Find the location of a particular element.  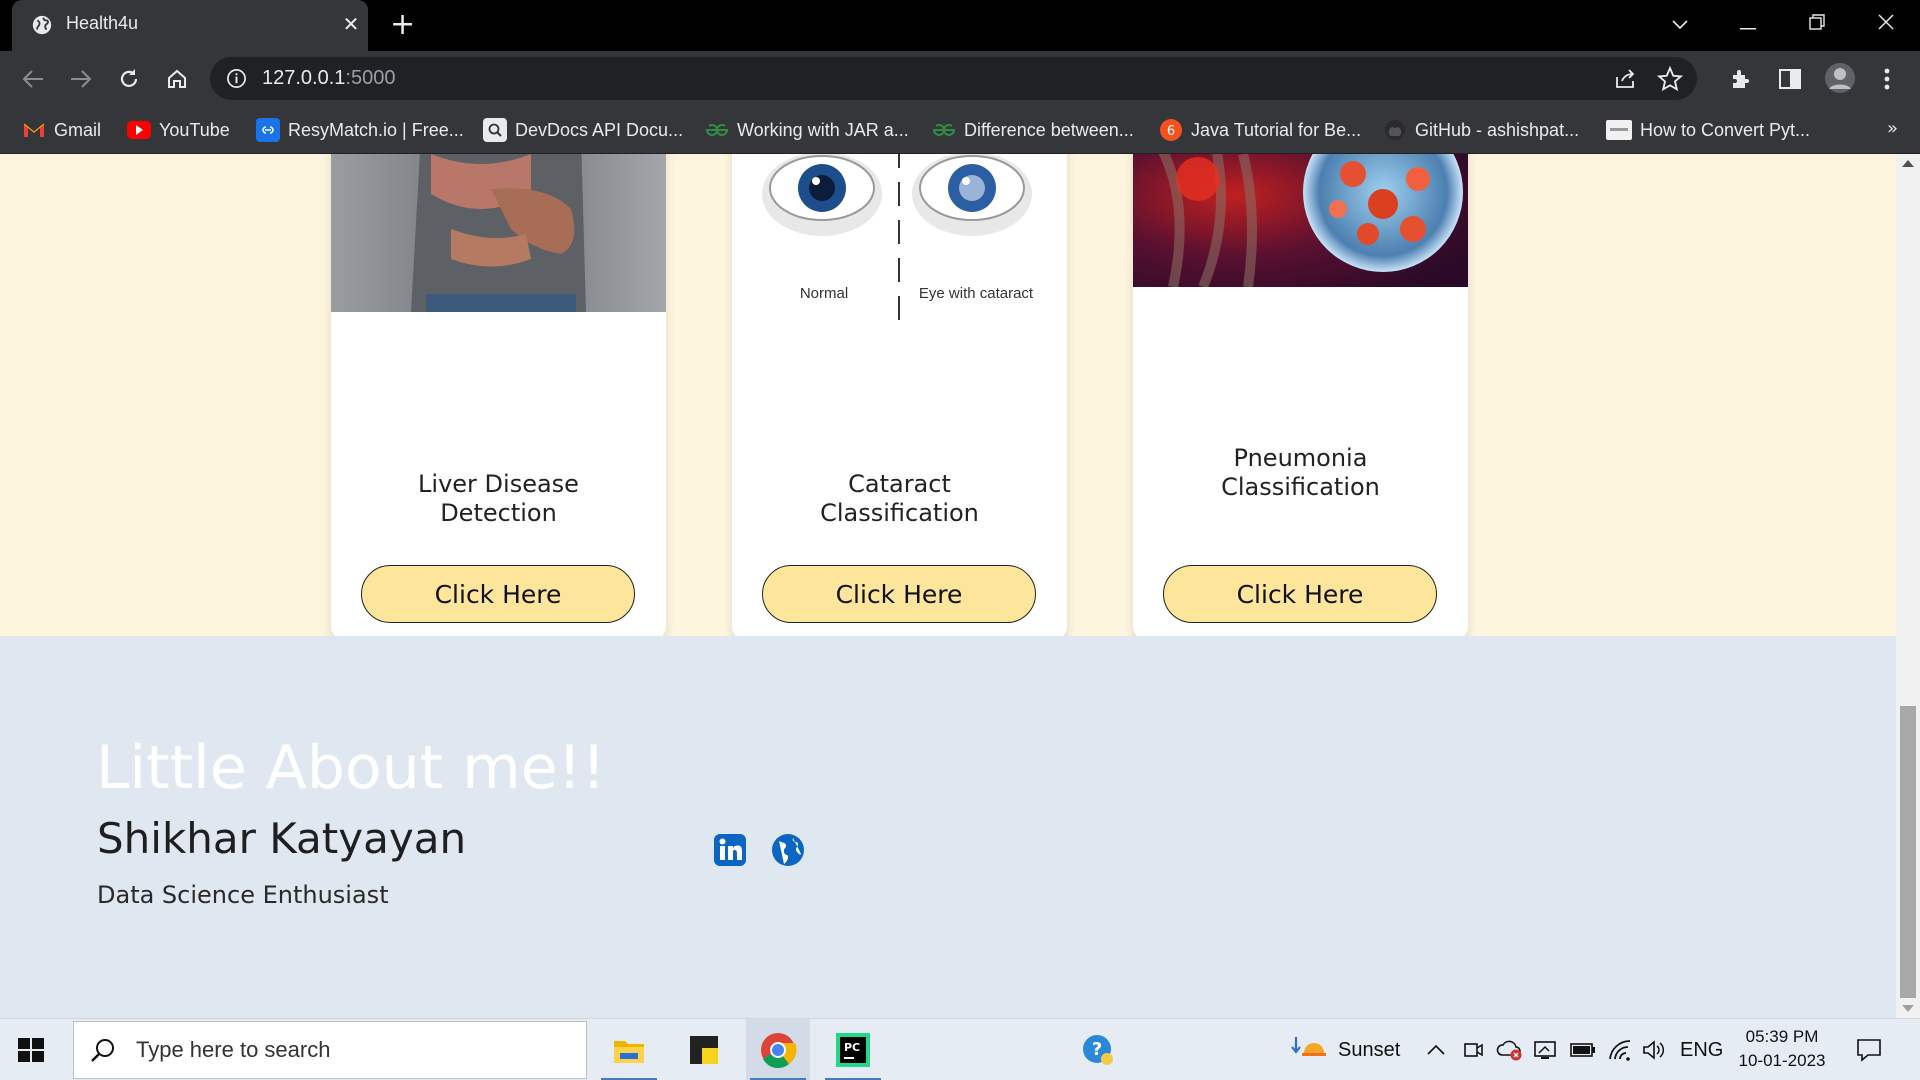

show-hidden-icons-chevron is located at coordinates (1436, 1049).